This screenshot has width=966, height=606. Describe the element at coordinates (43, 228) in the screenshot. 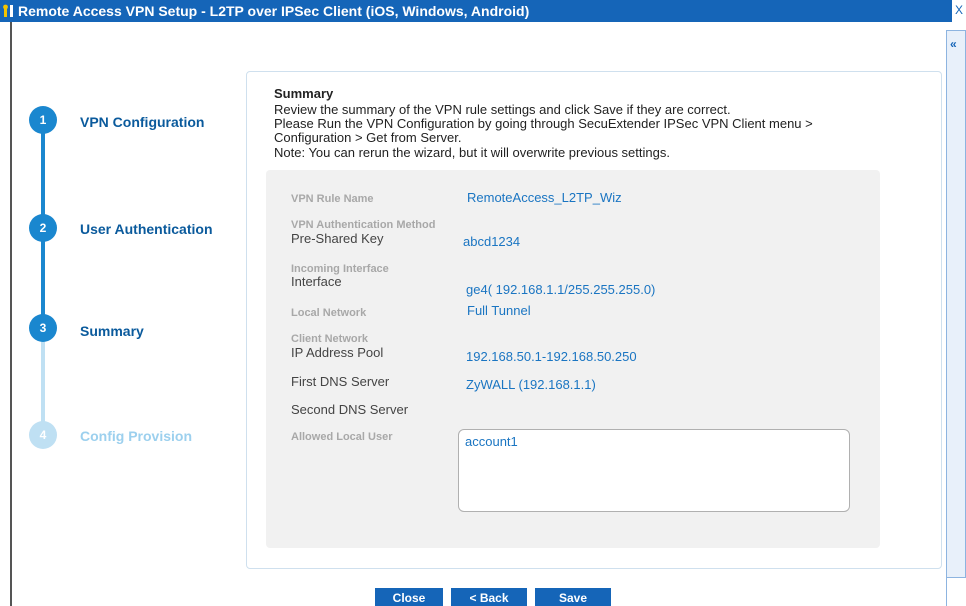

I see `step-2-circle: 2` at that location.